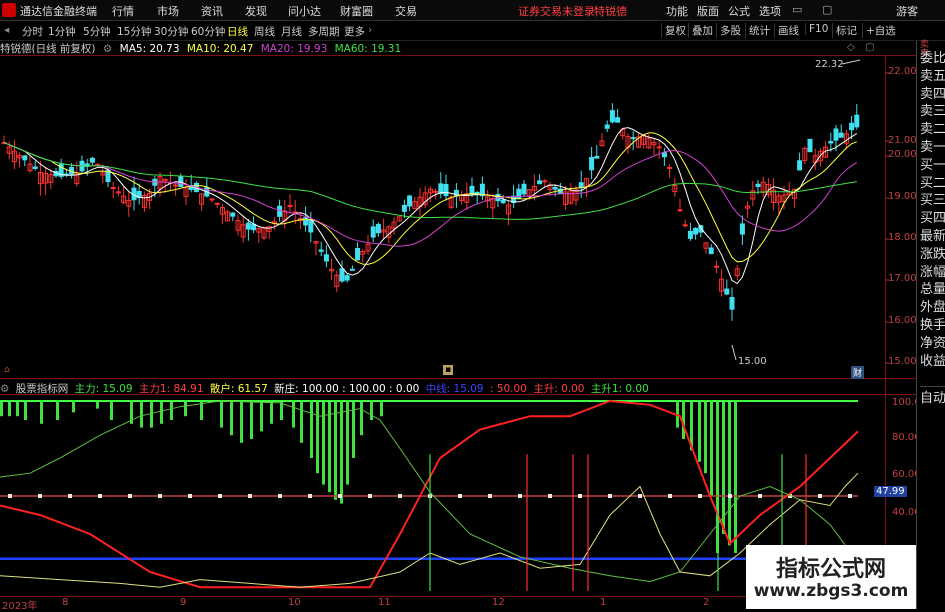 The image size is (945, 612). Describe the element at coordinates (902, 361) in the screenshot. I see `price-tick-15: 15.00` at that location.